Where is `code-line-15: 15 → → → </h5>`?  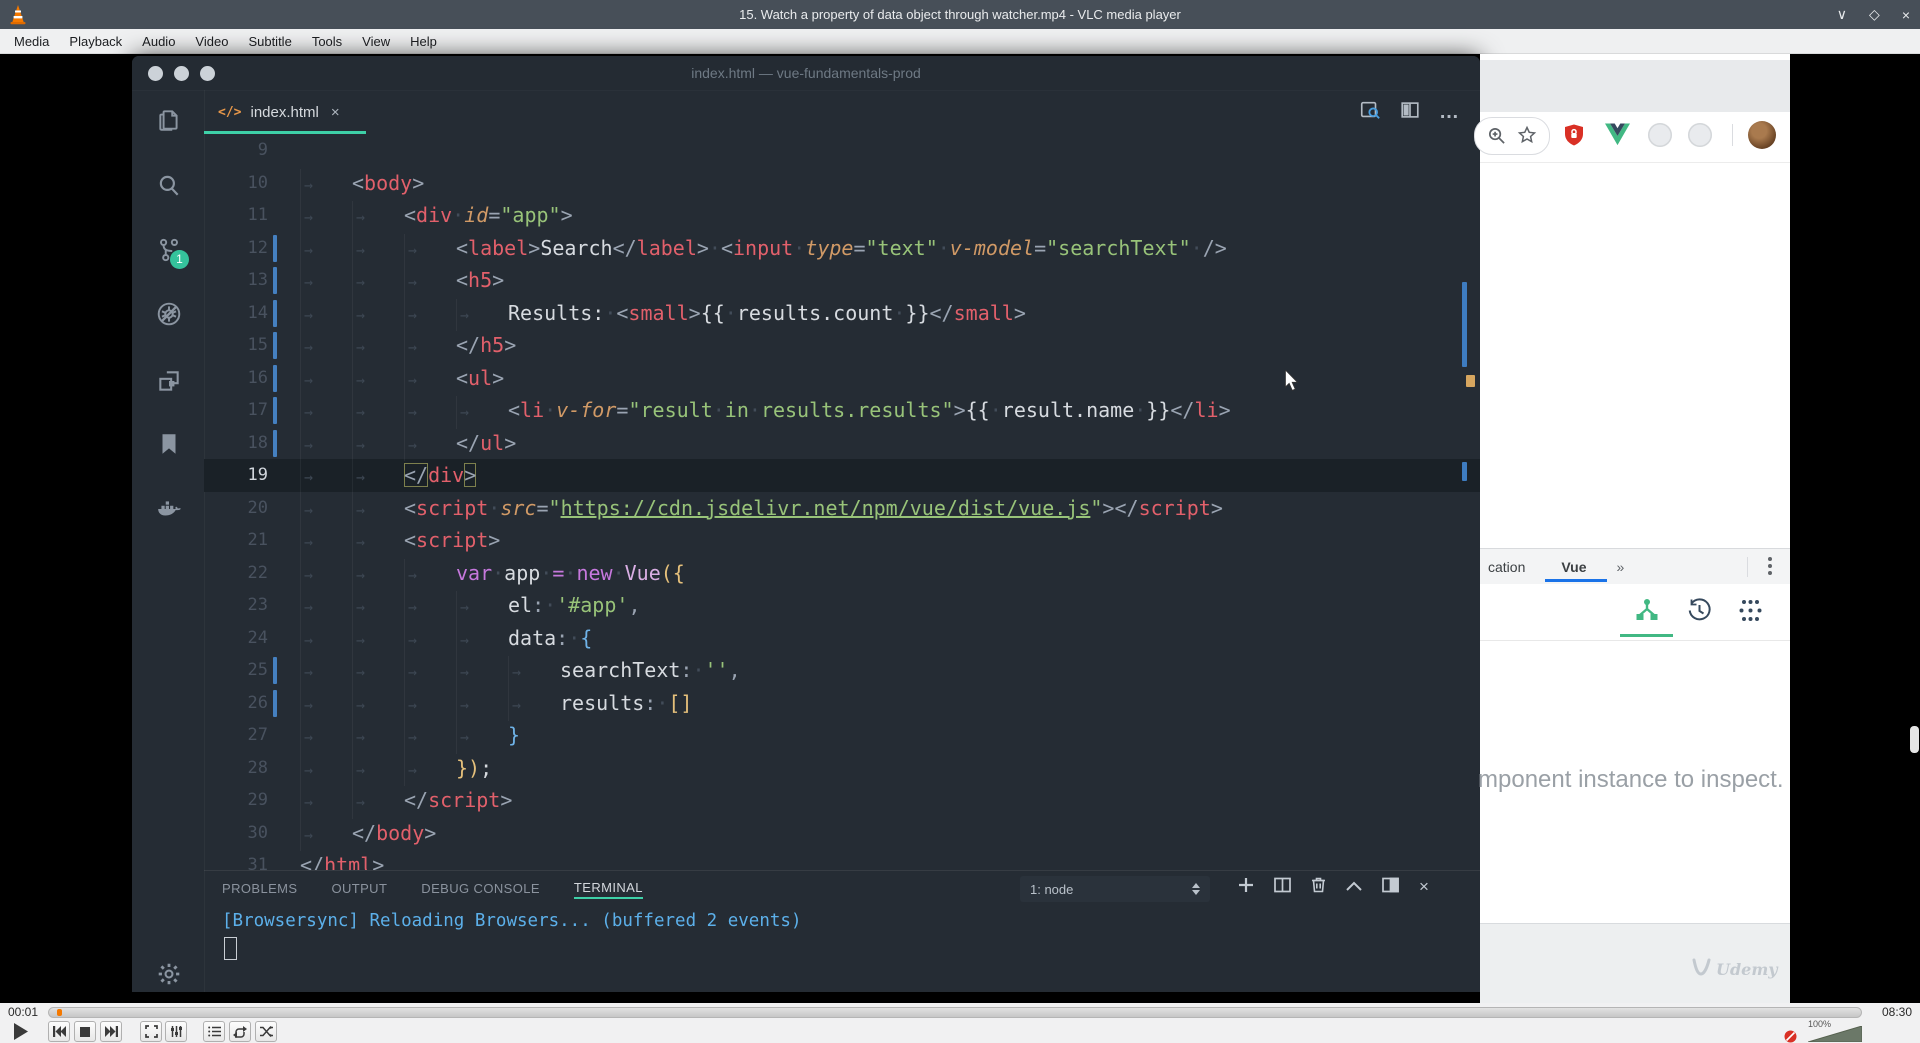 code-line-15: 15 → → → </h5> is located at coordinates (842, 346).